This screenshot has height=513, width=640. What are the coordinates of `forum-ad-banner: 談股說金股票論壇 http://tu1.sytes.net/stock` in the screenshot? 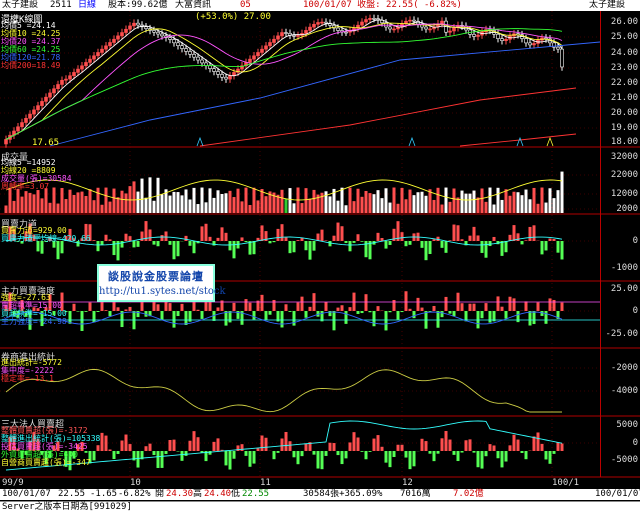 It's located at (156, 283).